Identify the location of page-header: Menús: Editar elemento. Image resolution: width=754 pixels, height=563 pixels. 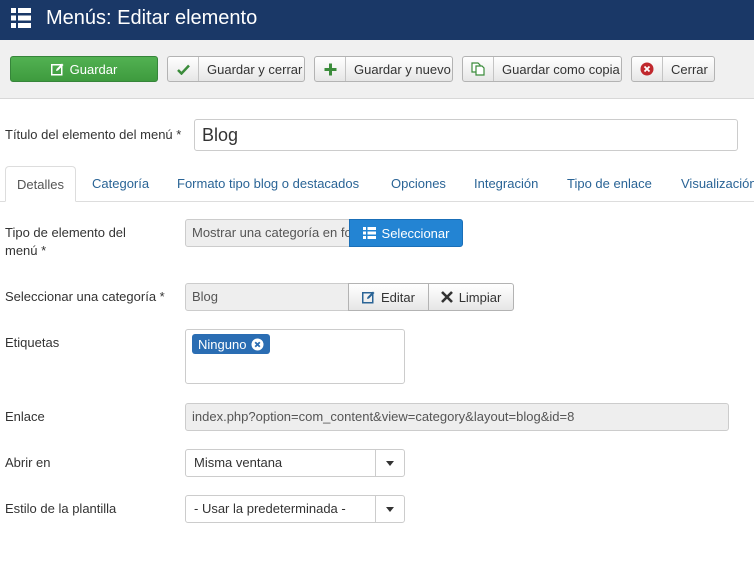
(377, 20).